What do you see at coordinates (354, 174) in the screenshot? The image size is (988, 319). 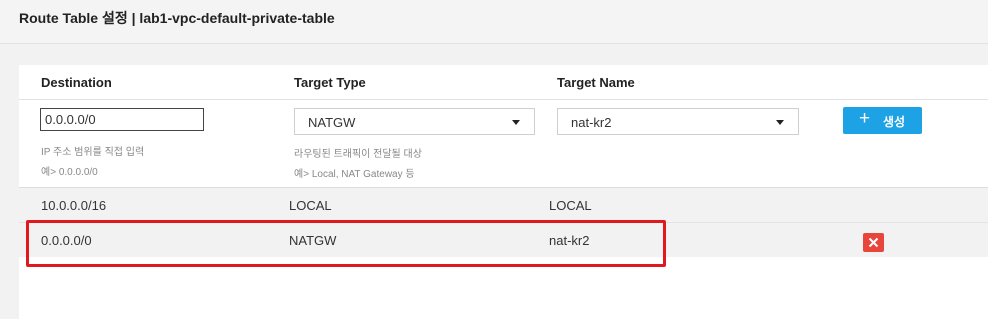 I see `target-type-example-text: 예> Local, NAT Gateway 등` at bounding box center [354, 174].